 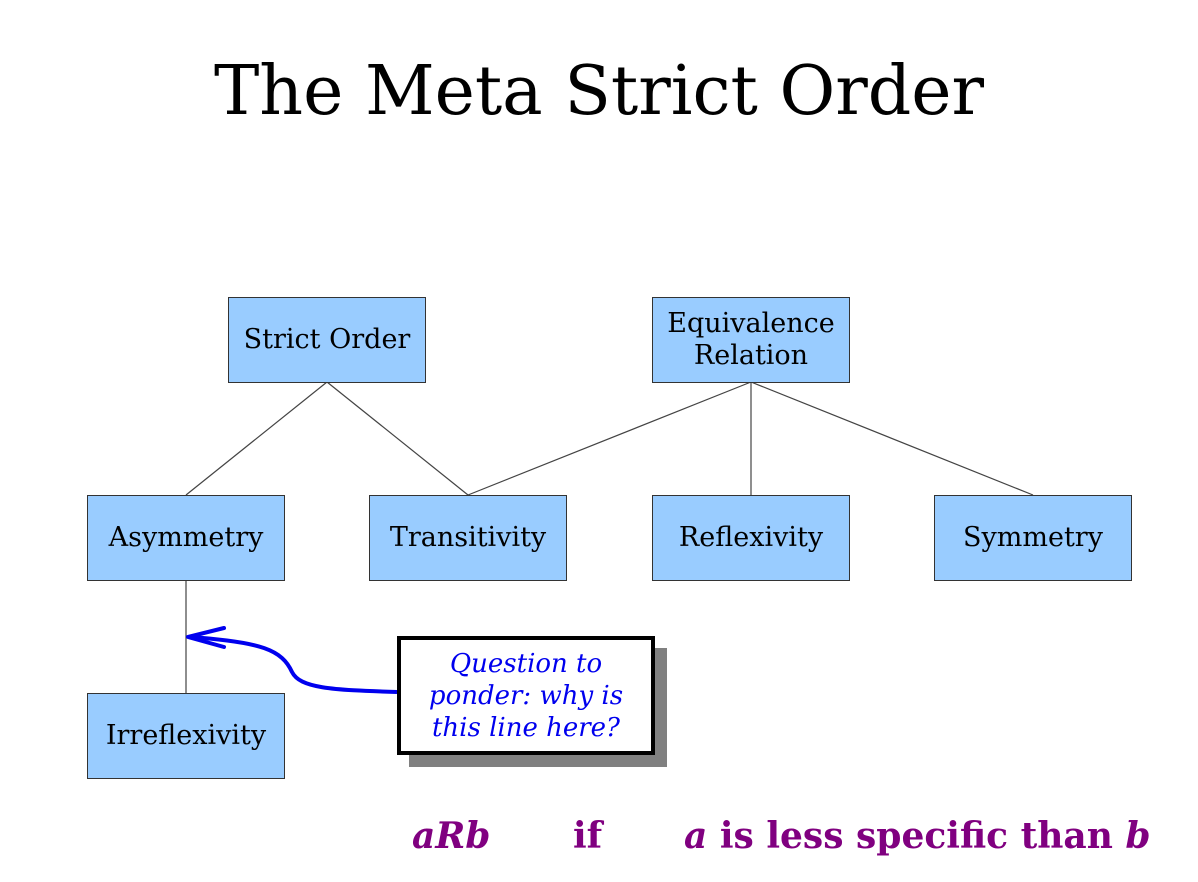 I want to click on edge-strict-order-asymmetry, so click(x=256, y=438).